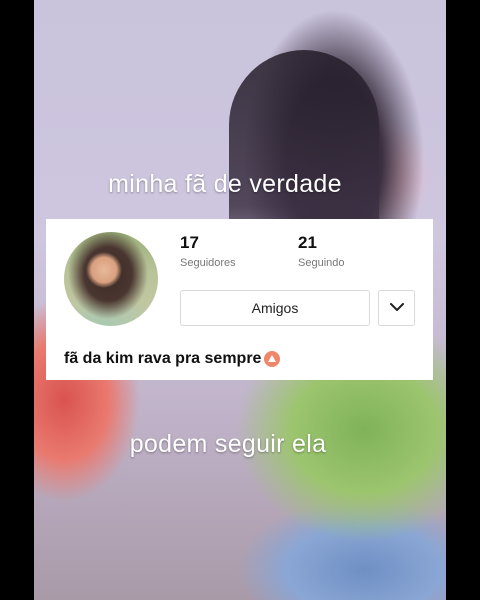  Describe the element at coordinates (321, 263) in the screenshot. I see `following-label: Seguindo` at that location.